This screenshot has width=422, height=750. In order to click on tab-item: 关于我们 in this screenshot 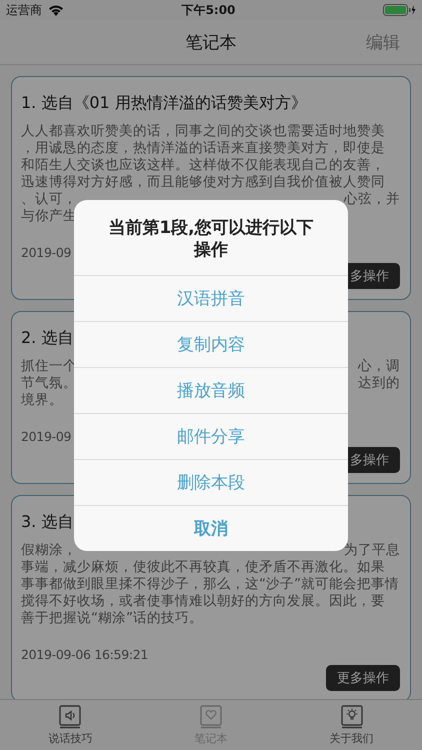, I will do `click(351, 725)`.